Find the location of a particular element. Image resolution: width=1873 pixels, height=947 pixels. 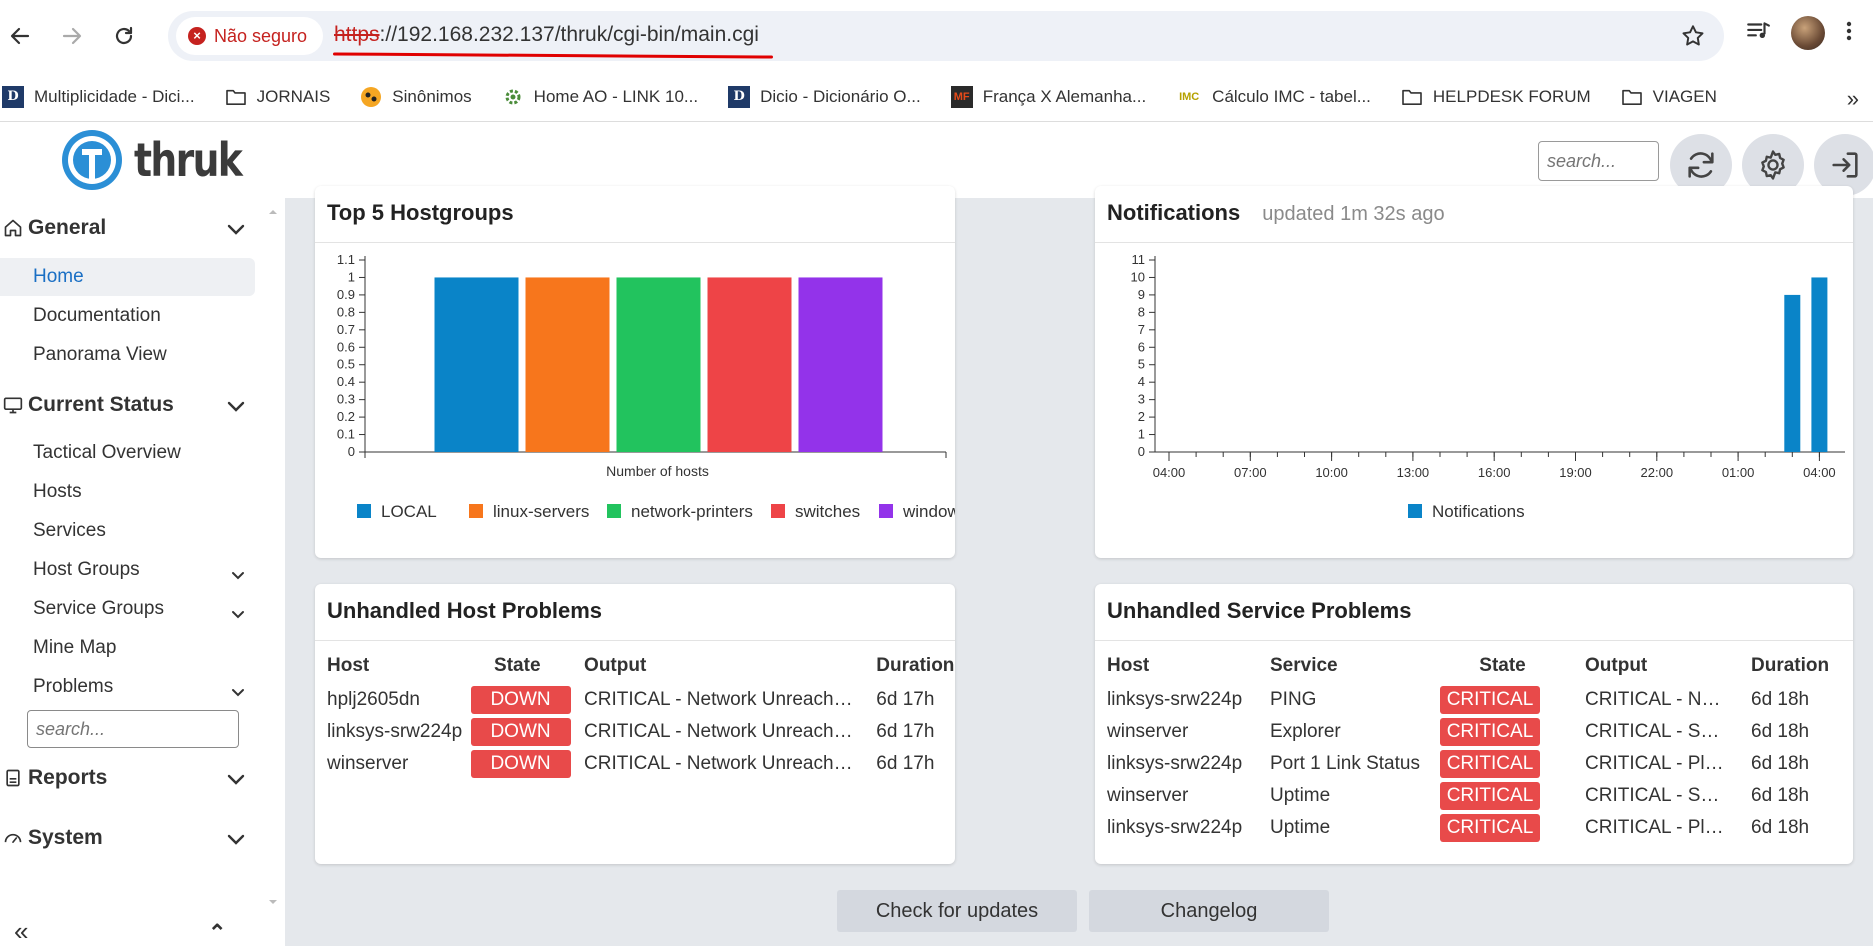

sidebar-item-panorama-view: Panorama View is located at coordinates (143, 355).